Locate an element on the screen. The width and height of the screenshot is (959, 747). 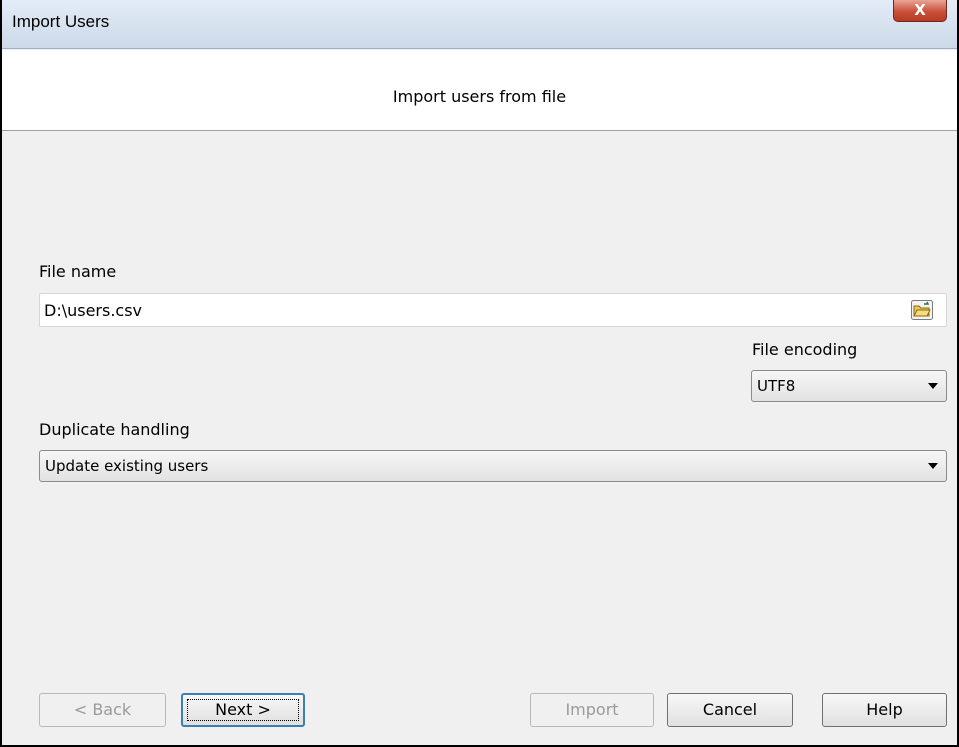
file-name-field: D:\users.csv is located at coordinates (493, 310).